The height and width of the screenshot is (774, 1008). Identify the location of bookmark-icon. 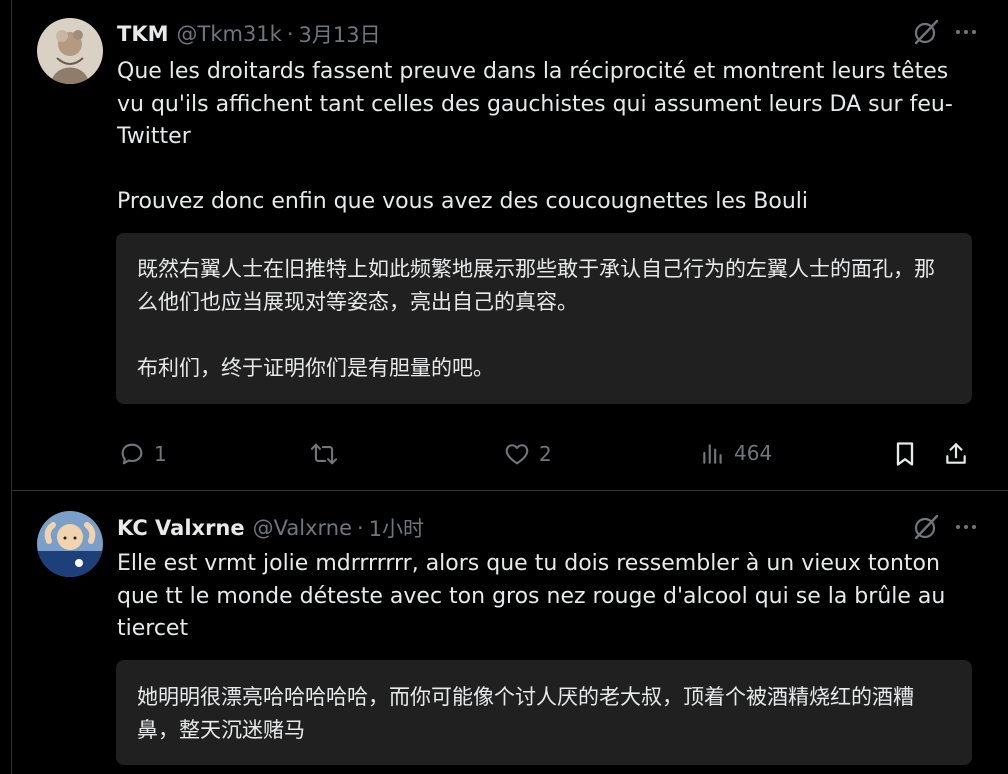
(905, 454).